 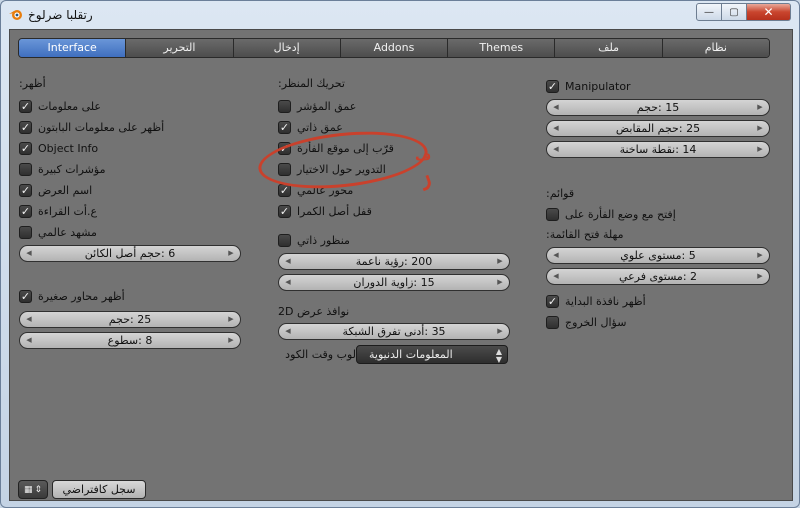 What do you see at coordinates (658, 301) in the screenshot?
I see `splash-screen-toggle: ✓ أظهر نافذة البداية` at bounding box center [658, 301].